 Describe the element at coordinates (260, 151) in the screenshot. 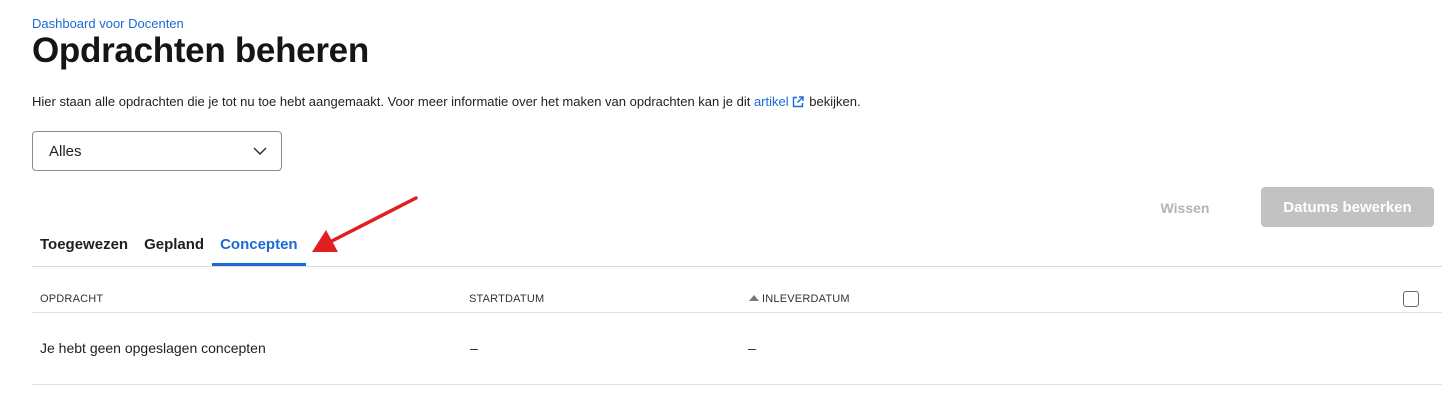

I see `chevron-down-icon` at that location.